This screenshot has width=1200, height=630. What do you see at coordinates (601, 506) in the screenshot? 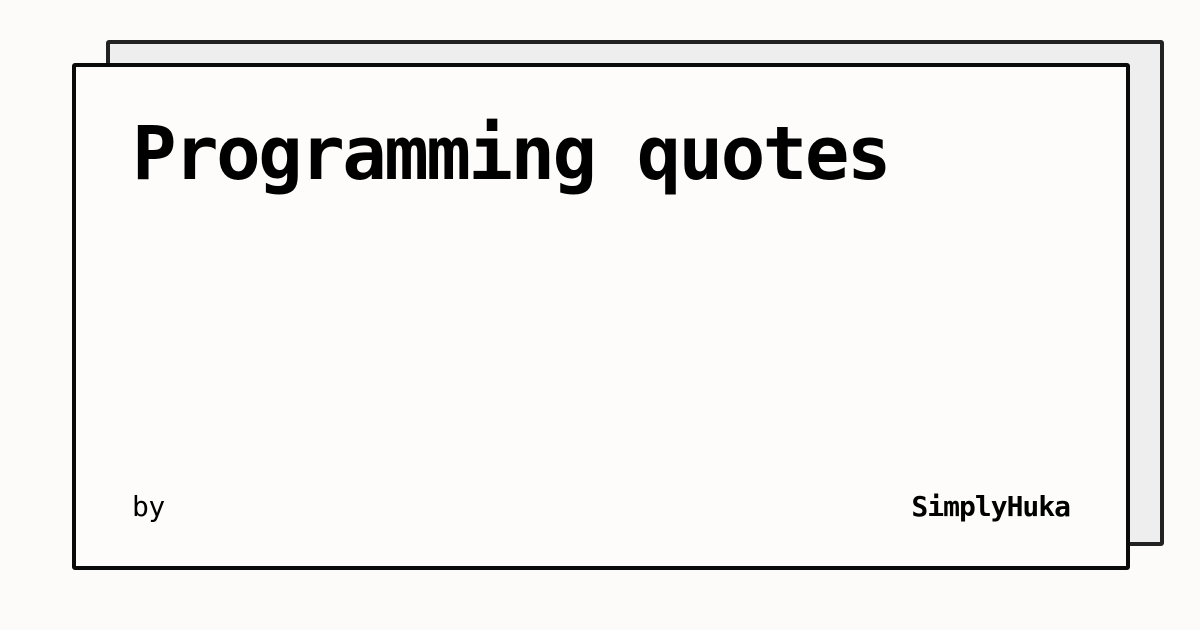
I see `card-footer: by SimplyHuka` at bounding box center [601, 506].